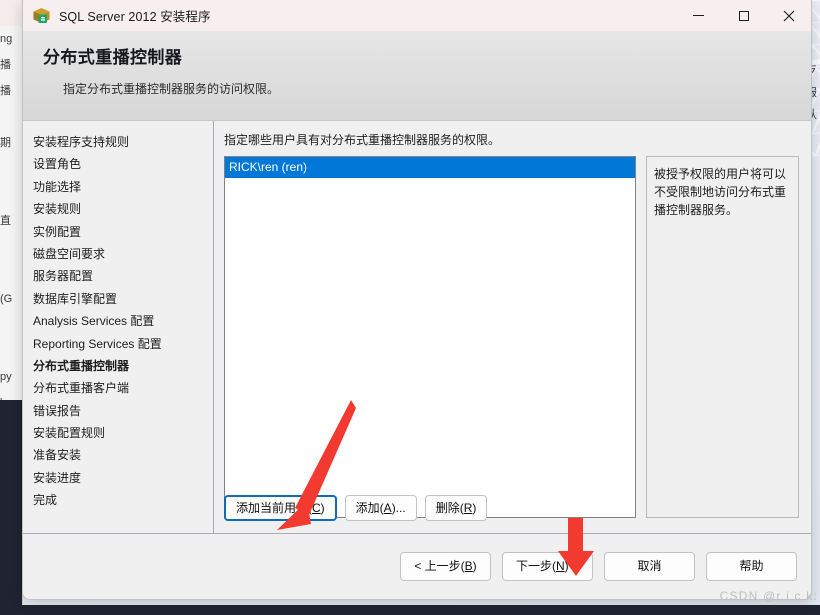  What do you see at coordinates (118, 500) in the screenshot?
I see `sidebar-item-16: 完成` at bounding box center [118, 500].